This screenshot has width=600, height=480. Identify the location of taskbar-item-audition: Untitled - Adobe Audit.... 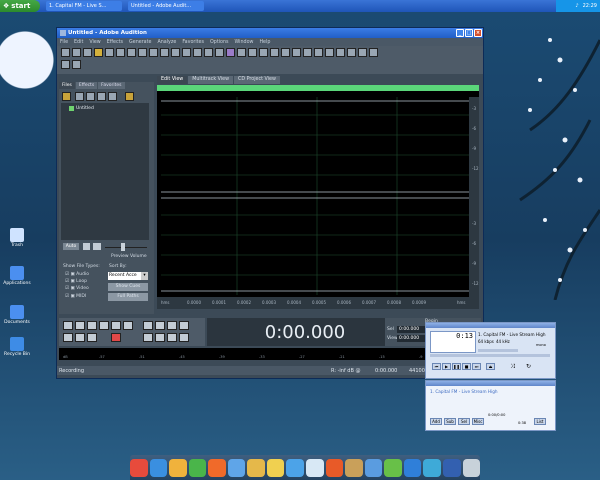
(166, 6).